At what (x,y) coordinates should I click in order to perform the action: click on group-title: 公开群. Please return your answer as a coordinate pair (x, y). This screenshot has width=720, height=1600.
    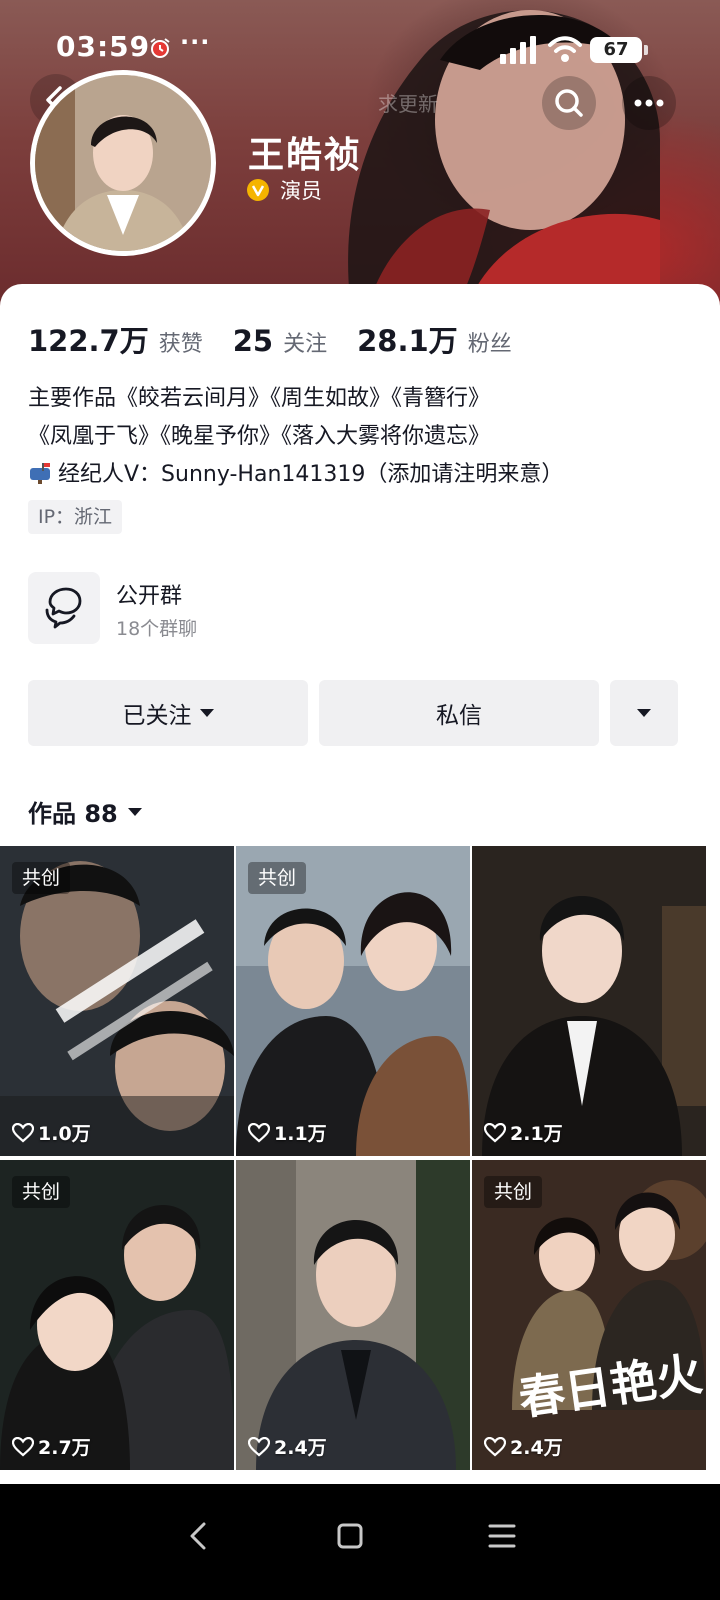
    Looking at the image, I should click on (149, 596).